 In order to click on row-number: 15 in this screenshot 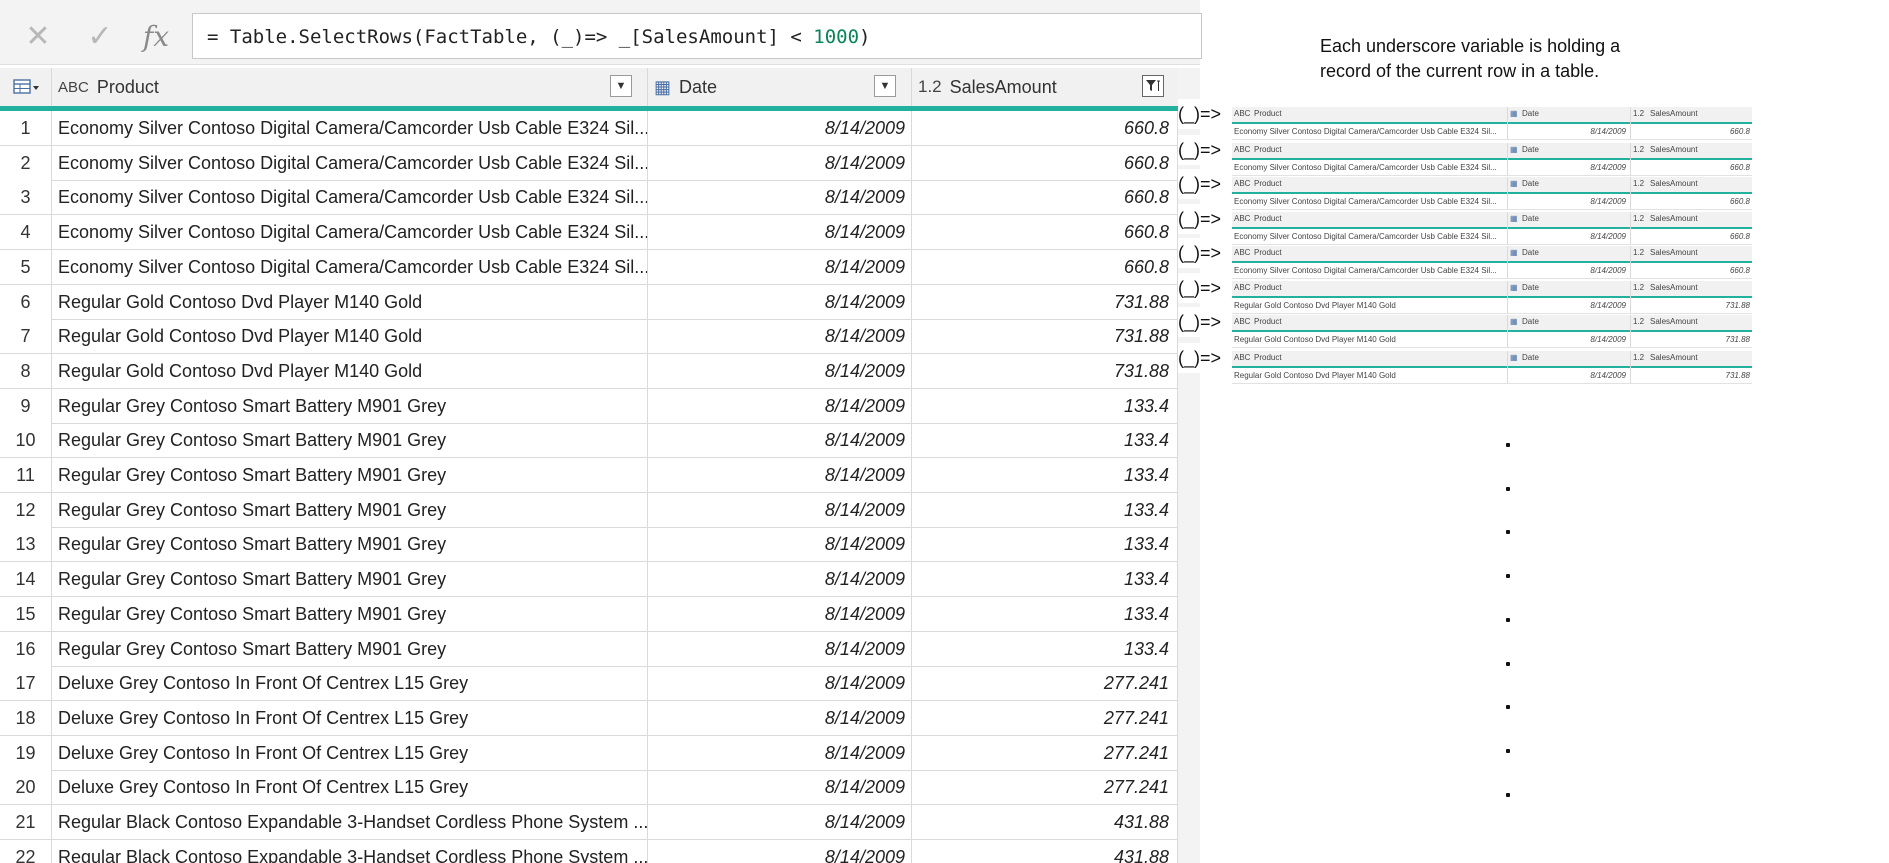, I will do `click(26, 613)`.